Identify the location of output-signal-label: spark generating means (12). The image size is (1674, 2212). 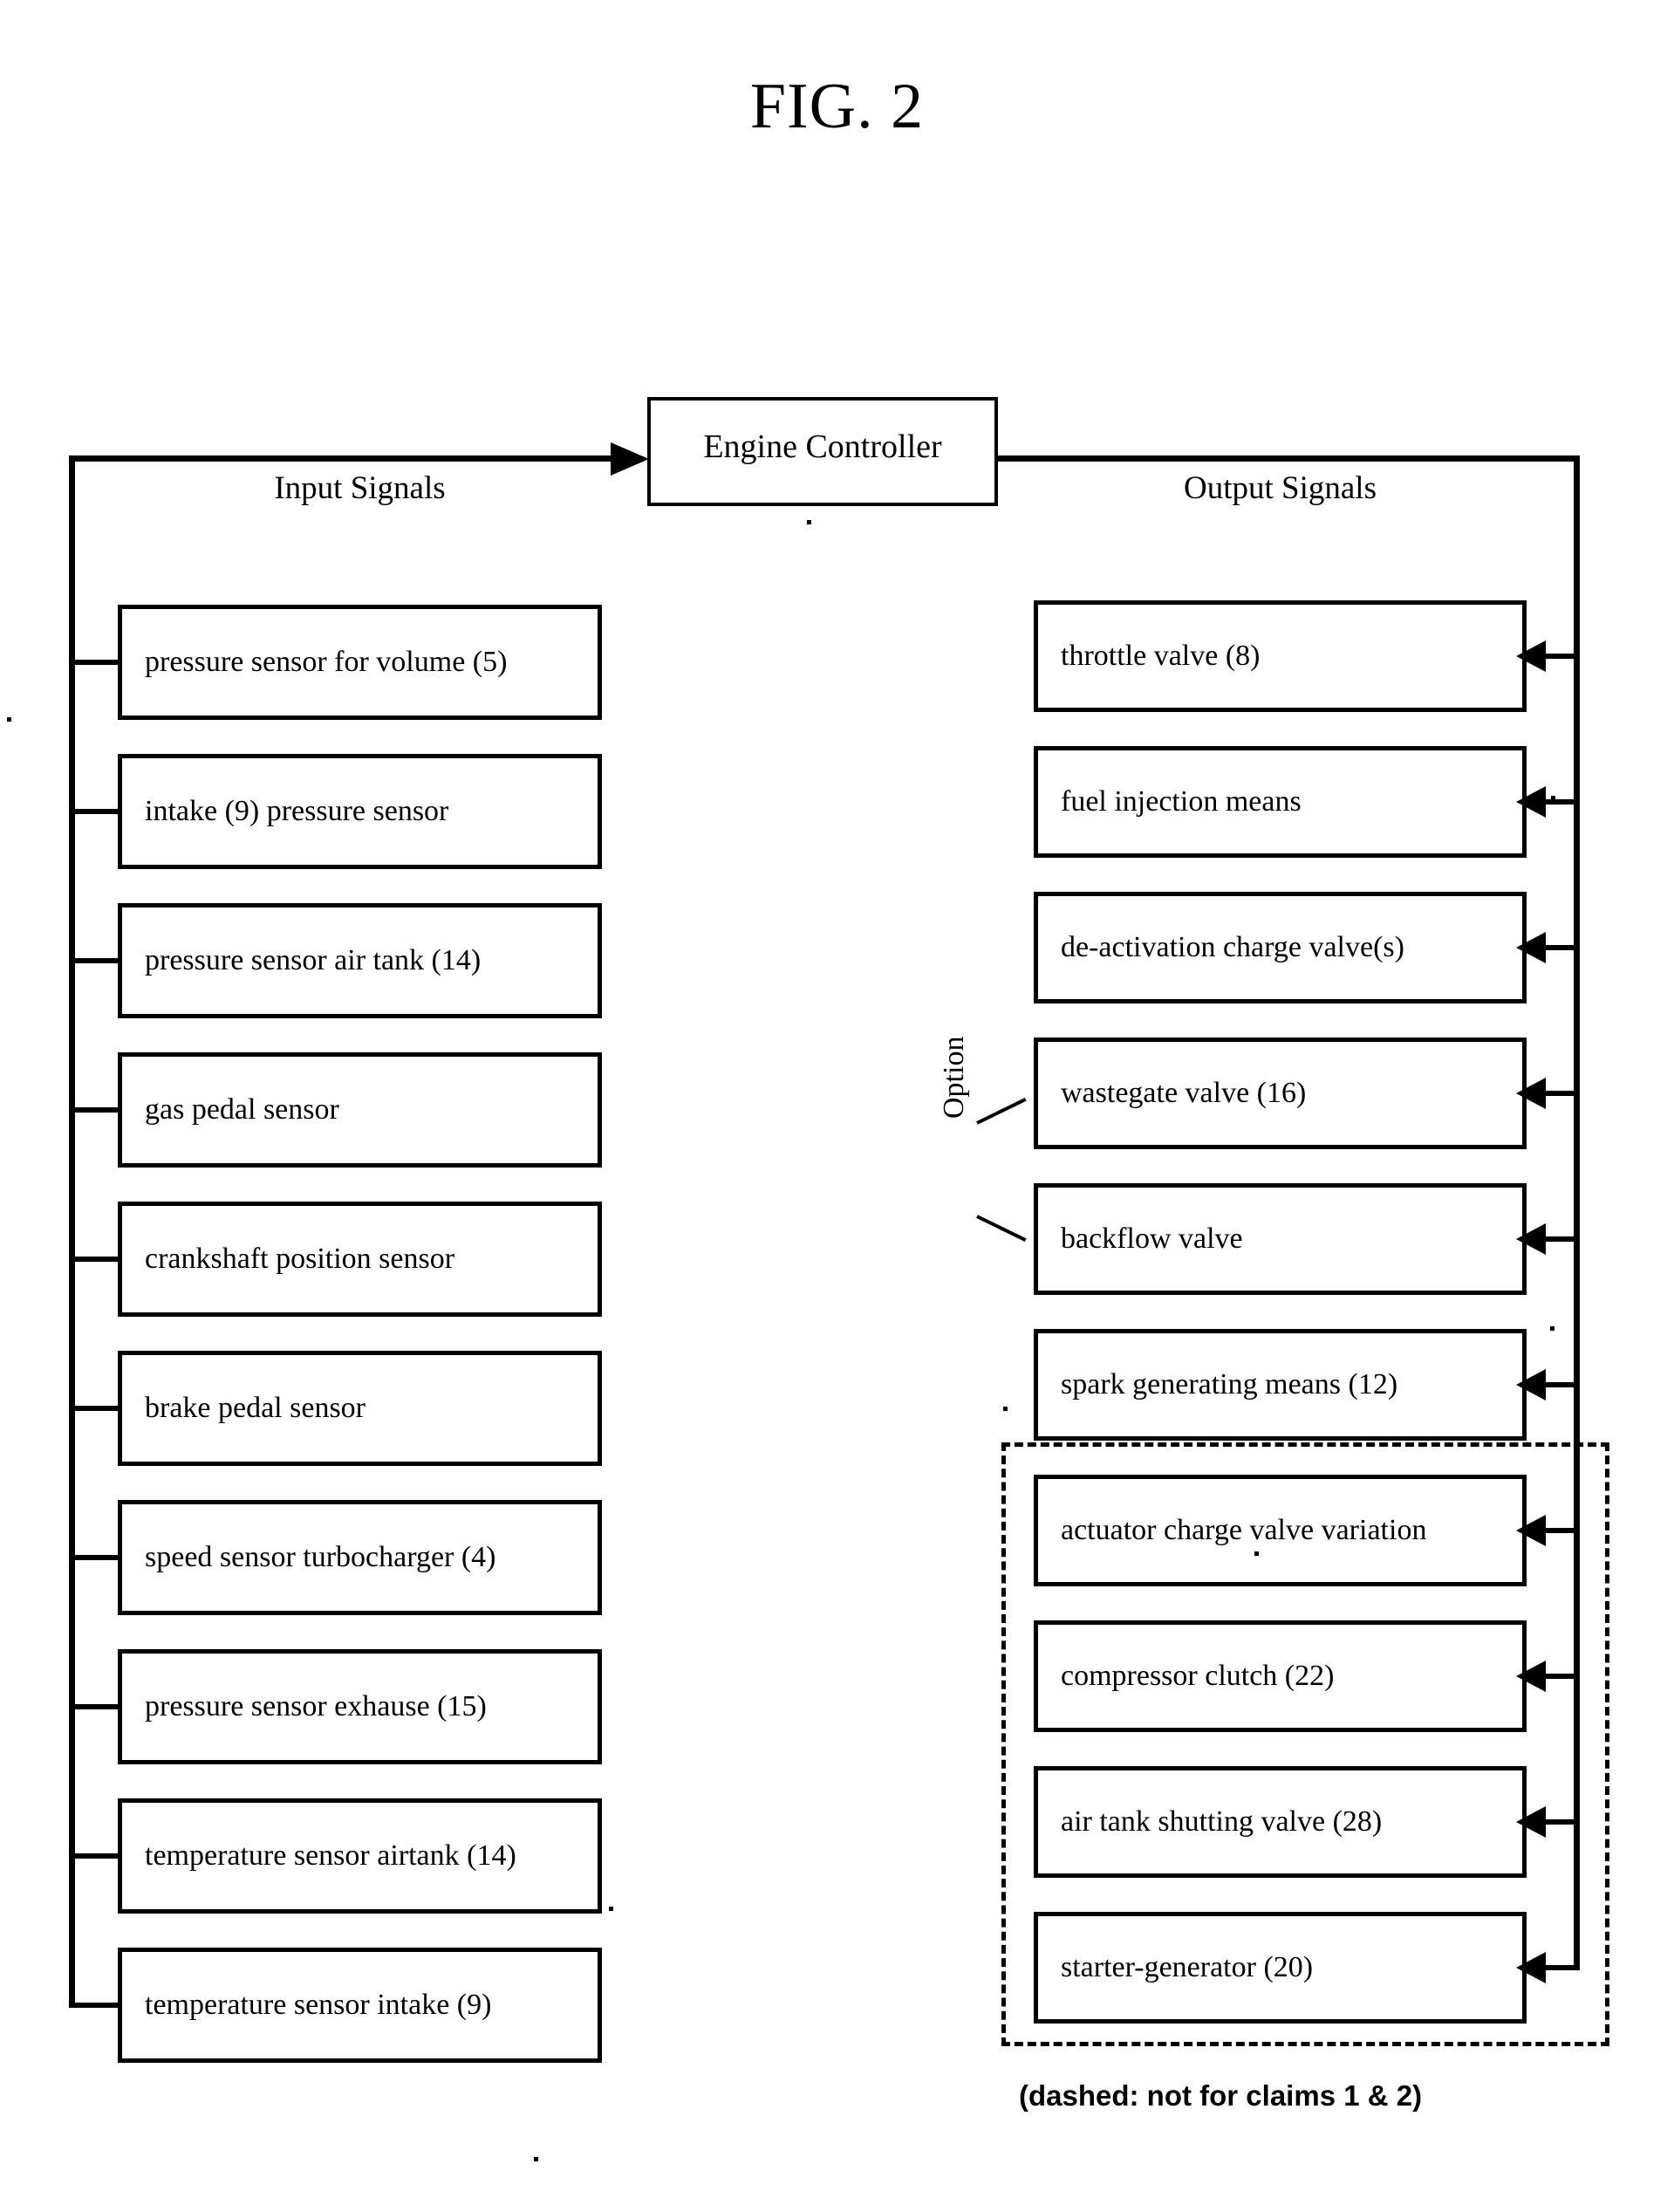
(1229, 1384).